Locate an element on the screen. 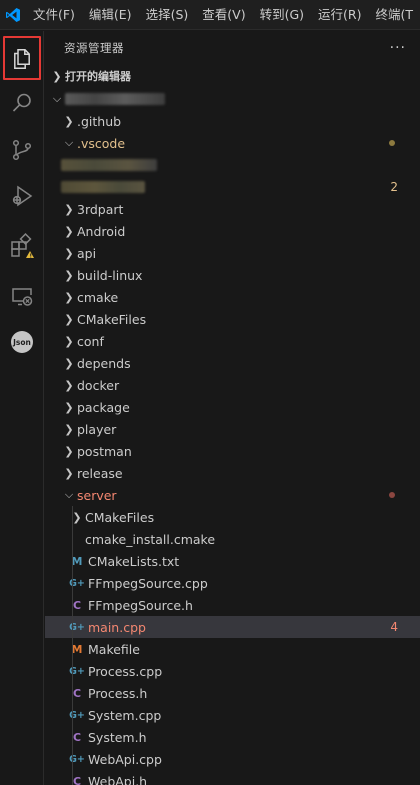 The width and height of the screenshot is (420, 785). file-item: G+ WebApi.cpp is located at coordinates (232, 759).